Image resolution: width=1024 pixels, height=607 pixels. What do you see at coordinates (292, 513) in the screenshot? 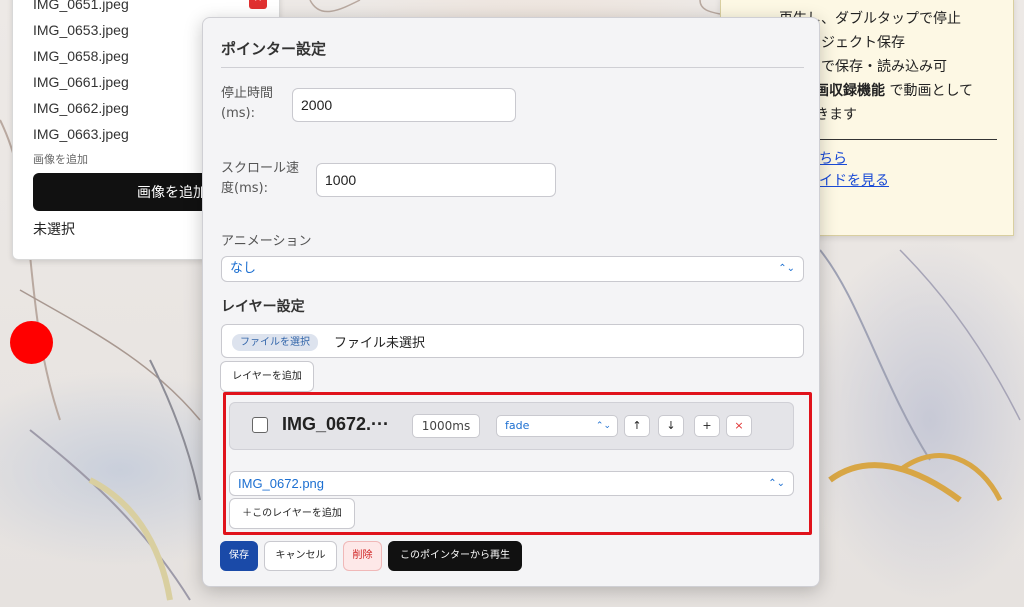
I see `add-to-layer-button: ＋このレイヤーを追加` at bounding box center [292, 513].